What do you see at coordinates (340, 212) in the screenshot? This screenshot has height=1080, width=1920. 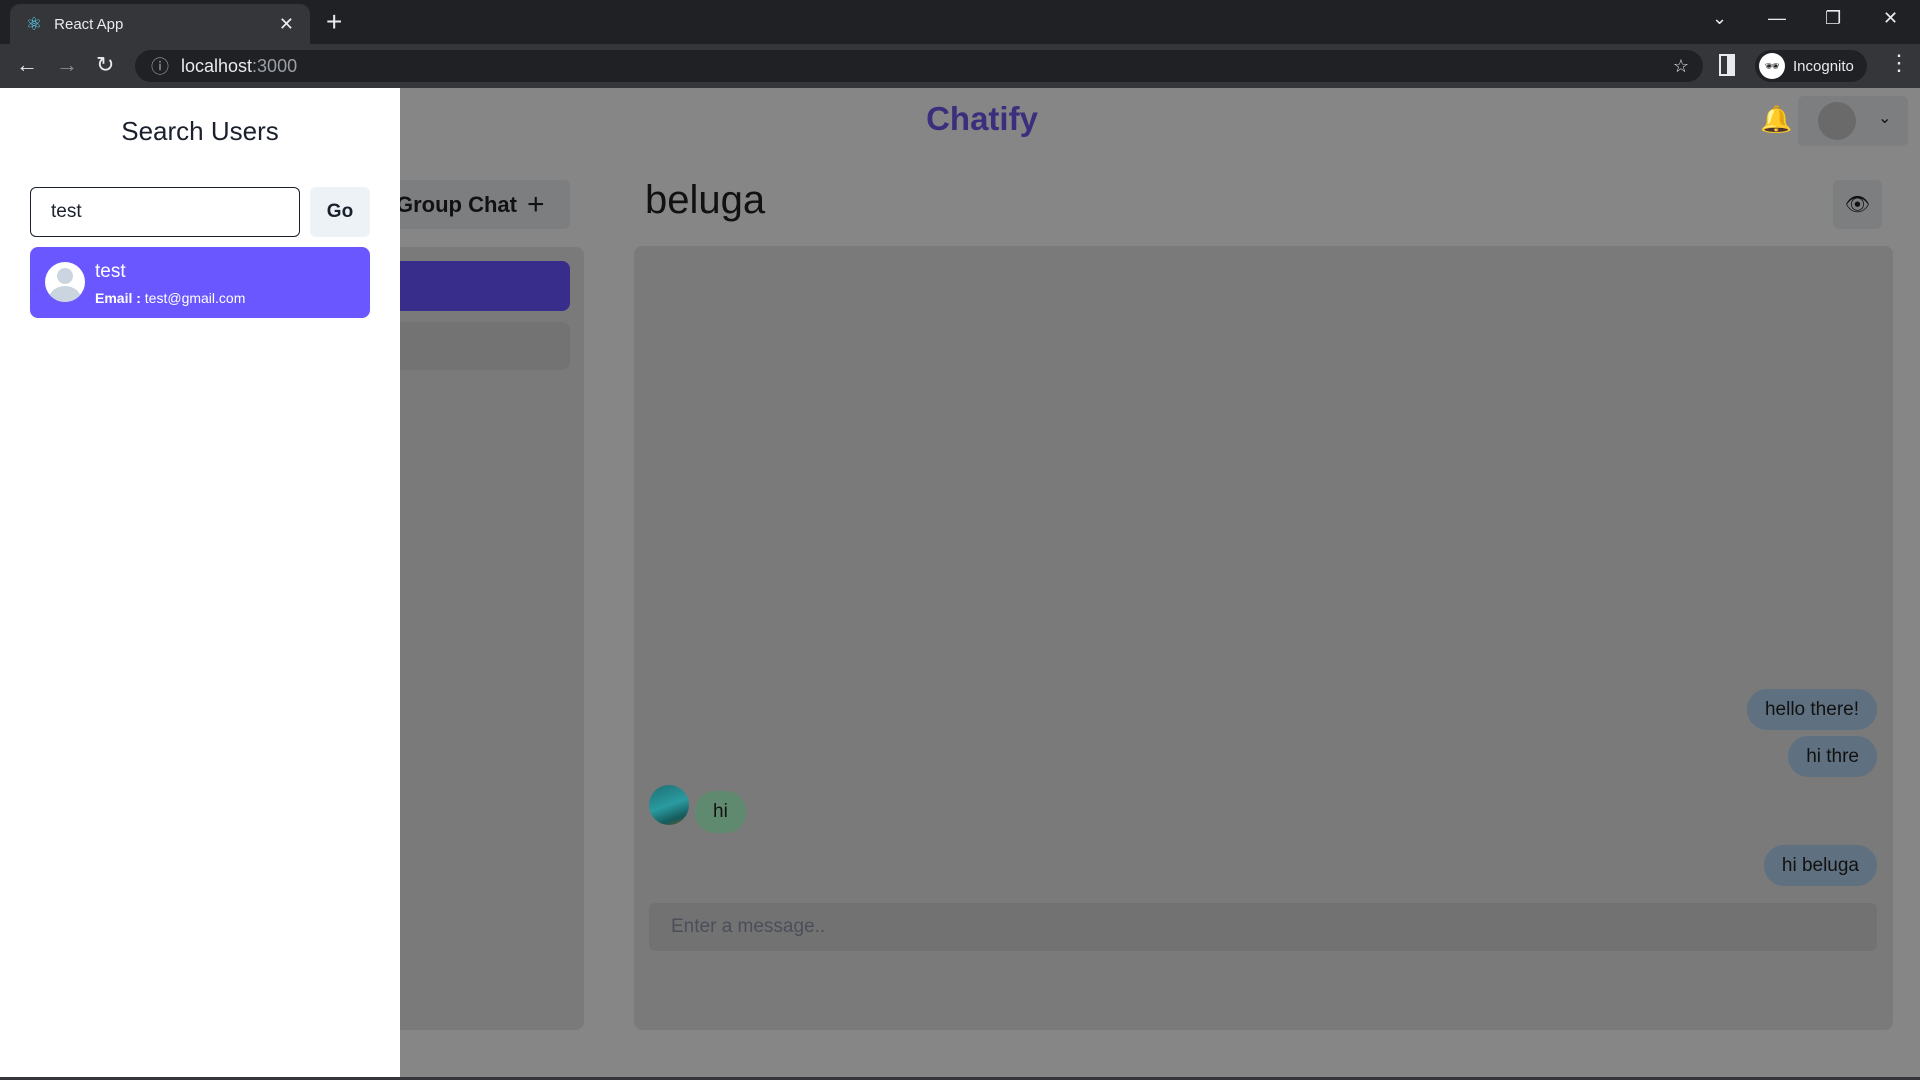 I see `go-button: Go` at bounding box center [340, 212].